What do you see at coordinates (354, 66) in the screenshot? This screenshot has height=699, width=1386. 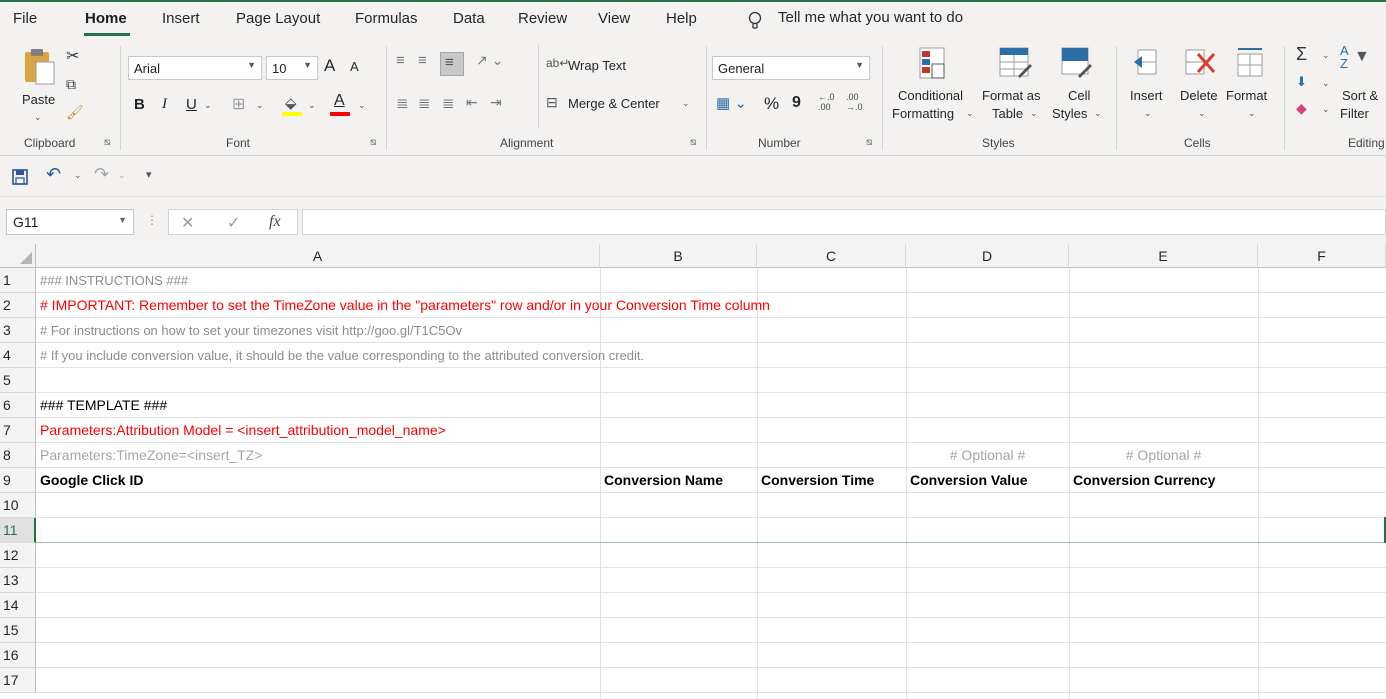 I see `shrink-font-button: A` at bounding box center [354, 66].